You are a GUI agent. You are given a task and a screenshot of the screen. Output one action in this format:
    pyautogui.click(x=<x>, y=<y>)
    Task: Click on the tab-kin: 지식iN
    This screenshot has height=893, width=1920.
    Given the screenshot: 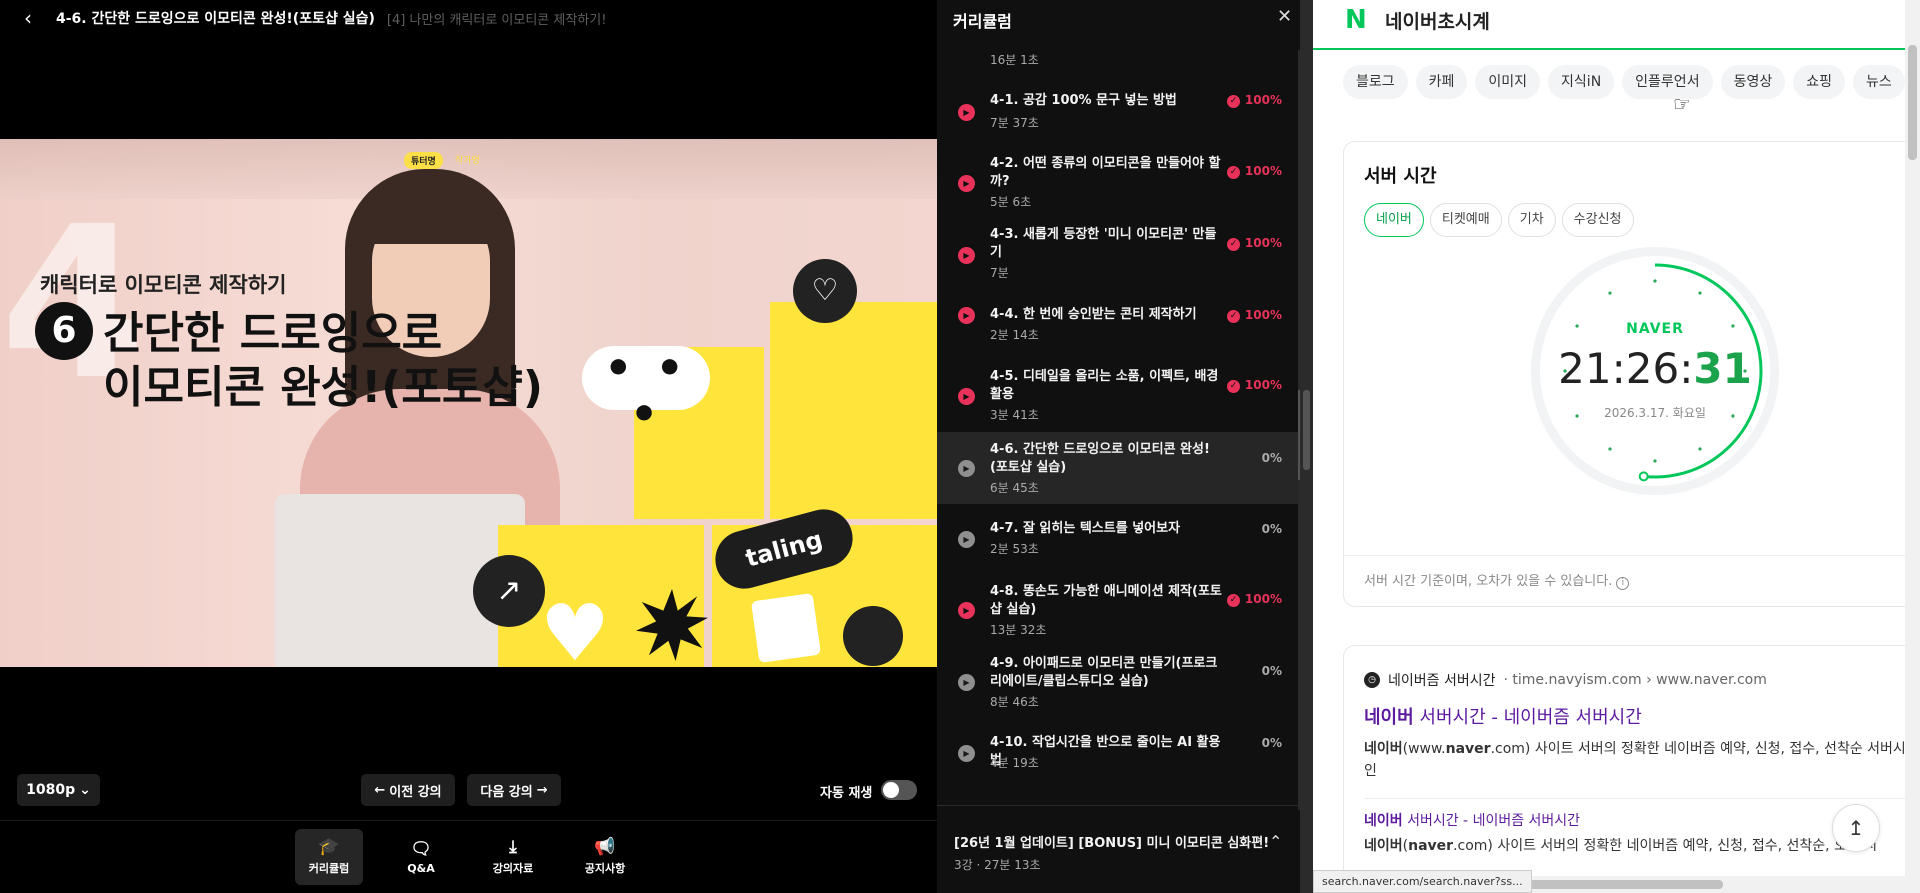 What is the action you would take?
    pyautogui.click(x=1581, y=82)
    